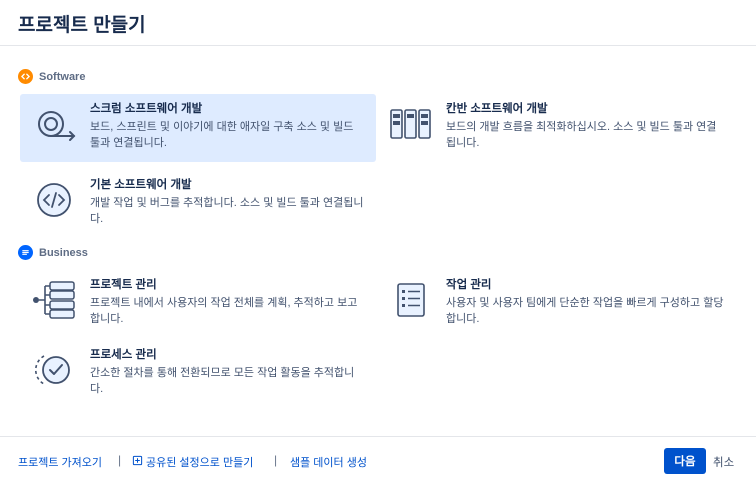 The width and height of the screenshot is (756, 484). Describe the element at coordinates (54, 370) in the screenshot. I see `process-check-icon` at that location.